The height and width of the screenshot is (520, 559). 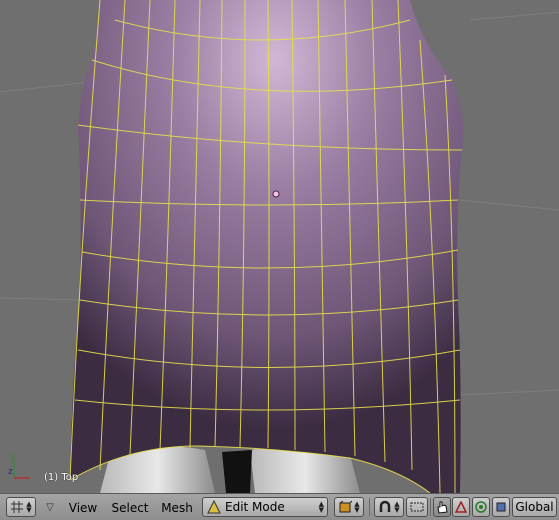 I want to click on draw-type-button: ▲ ▼, so click(x=349, y=507).